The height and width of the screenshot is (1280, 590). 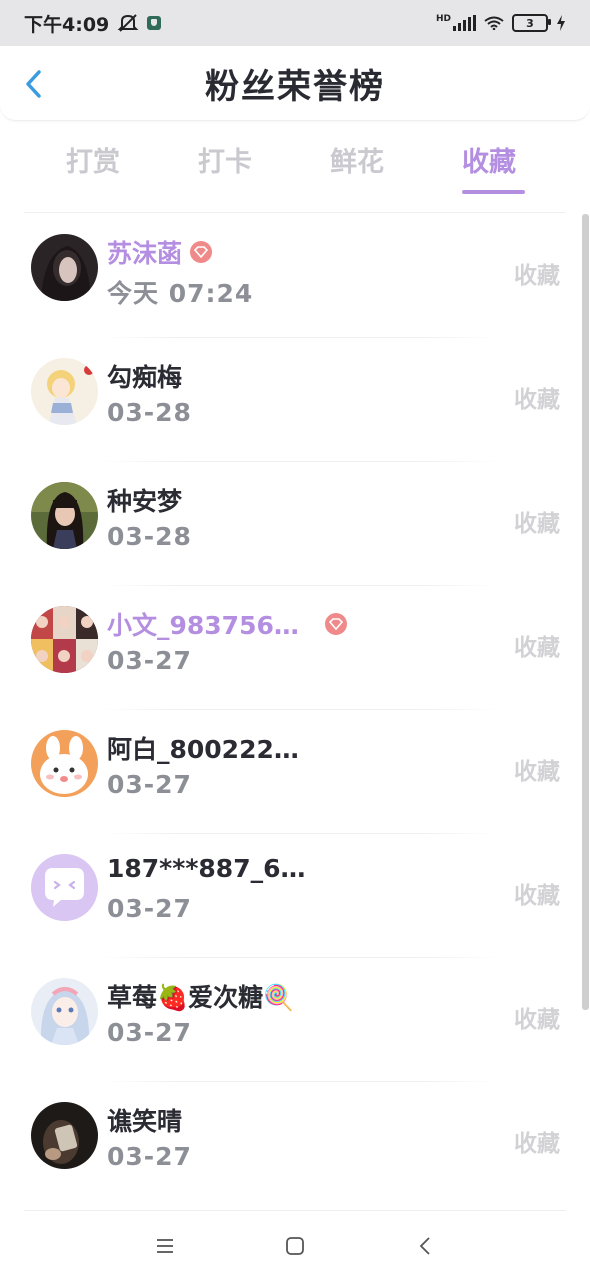 What do you see at coordinates (561, 23) in the screenshot?
I see `charging-icon` at bounding box center [561, 23].